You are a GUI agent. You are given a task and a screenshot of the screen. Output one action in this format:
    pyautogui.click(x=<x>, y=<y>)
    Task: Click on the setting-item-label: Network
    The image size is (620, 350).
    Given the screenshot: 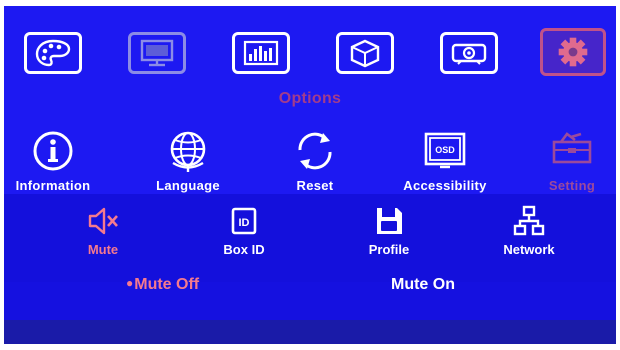 What is the action you would take?
    pyautogui.click(x=529, y=249)
    